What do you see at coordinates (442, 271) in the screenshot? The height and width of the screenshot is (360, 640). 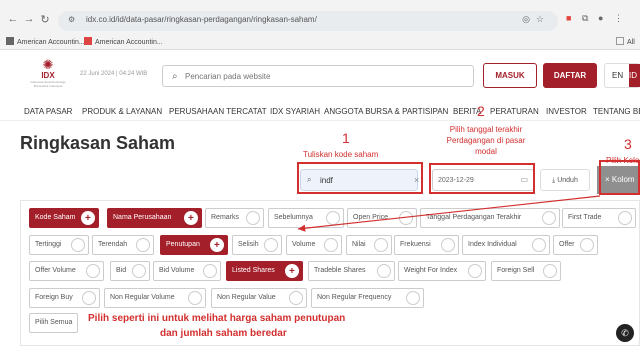 I see `column-chip-weight-for-index: Weight For Index` at bounding box center [442, 271].